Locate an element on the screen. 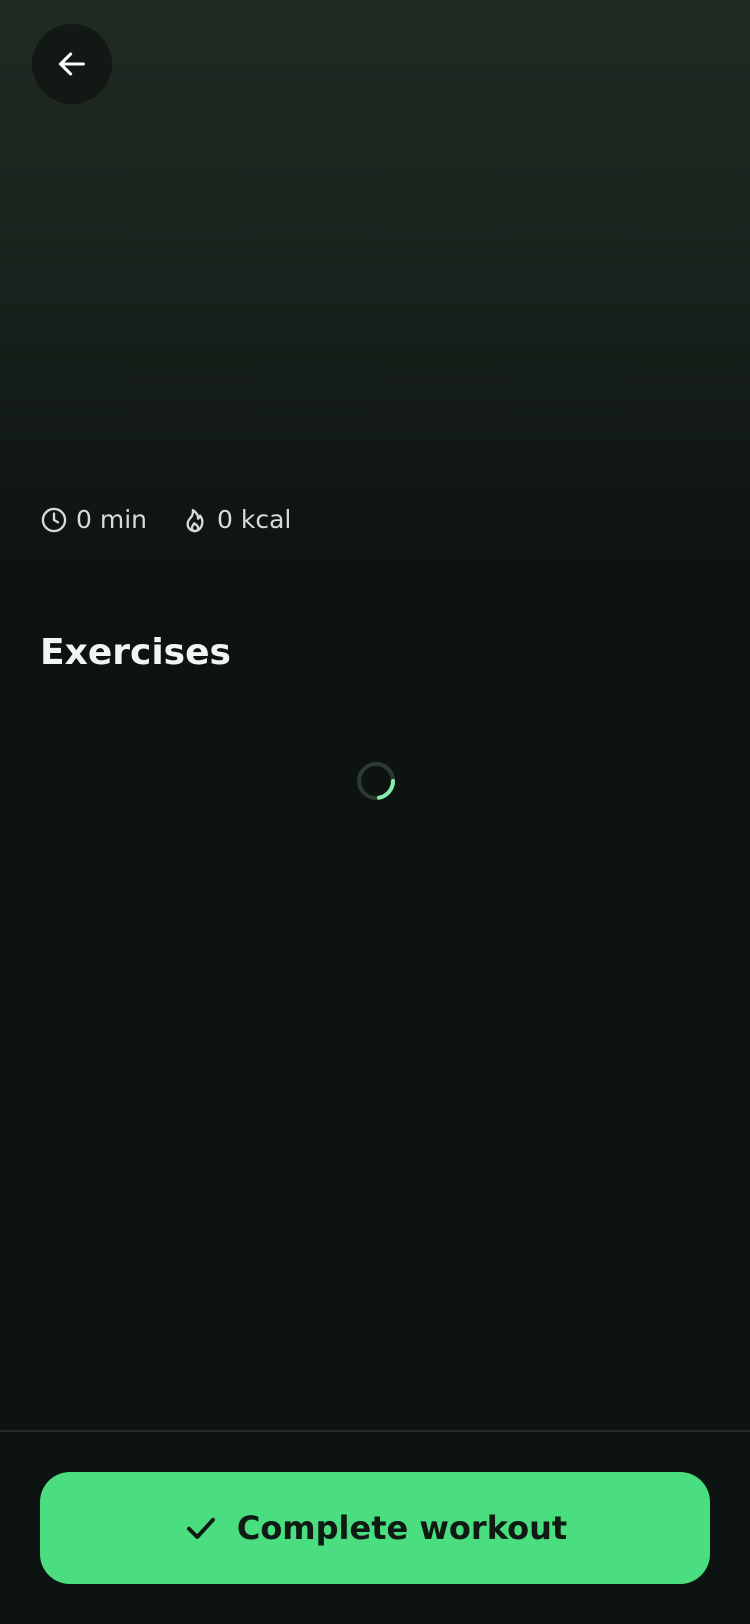 Image resolution: width=750 pixels, height=1624 pixels. exercises-heading: Exercises is located at coordinates (135, 652).